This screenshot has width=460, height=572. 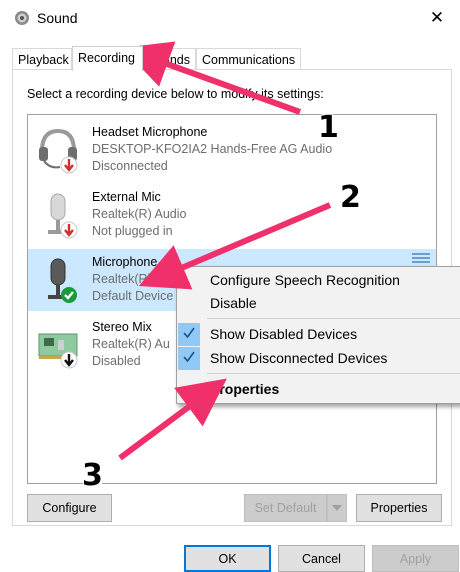 What do you see at coordinates (328, 127) in the screenshot?
I see `step-number-1: 1` at bounding box center [328, 127].